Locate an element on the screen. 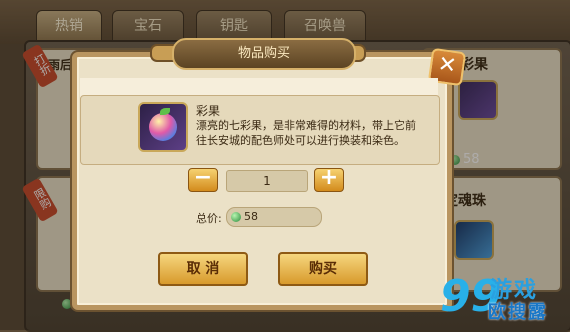 The width and height of the screenshot is (570, 332). total-price-field: 58 is located at coordinates (274, 217).